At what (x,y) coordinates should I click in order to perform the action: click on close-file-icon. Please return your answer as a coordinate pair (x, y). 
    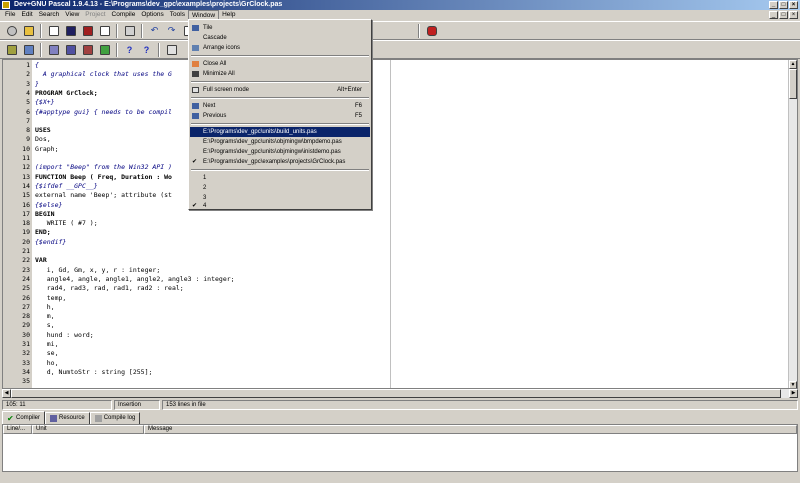
    Looking at the image, I should click on (104, 31).